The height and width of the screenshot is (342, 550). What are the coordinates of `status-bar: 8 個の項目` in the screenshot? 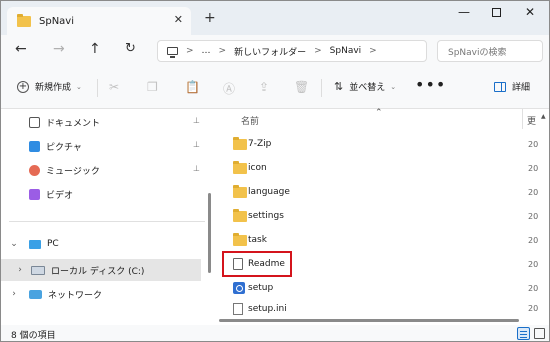 It's located at (275, 333).